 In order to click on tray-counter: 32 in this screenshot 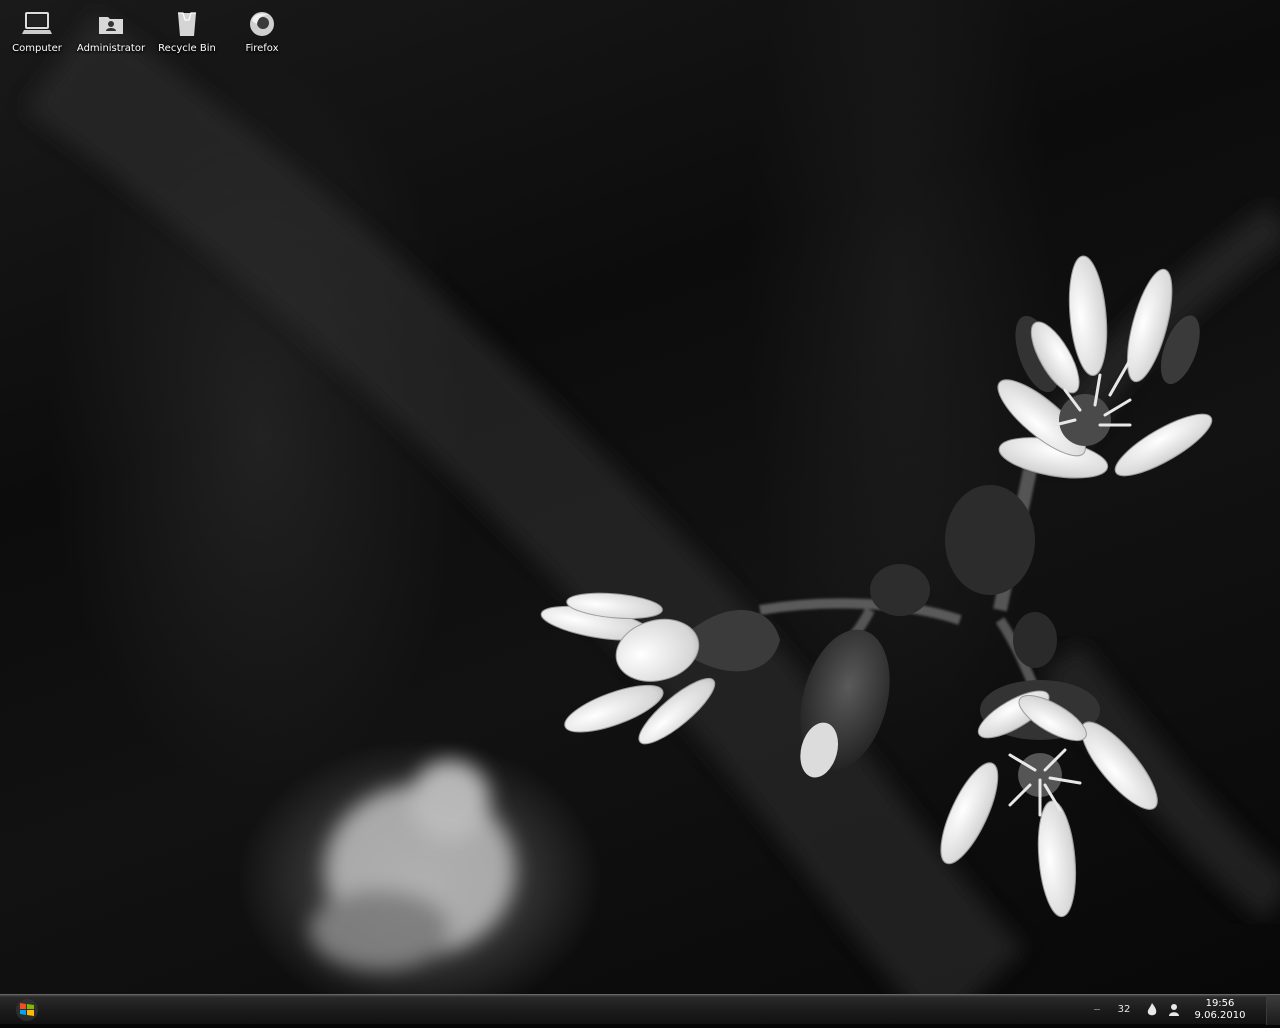, I will do `click(1124, 1010)`.